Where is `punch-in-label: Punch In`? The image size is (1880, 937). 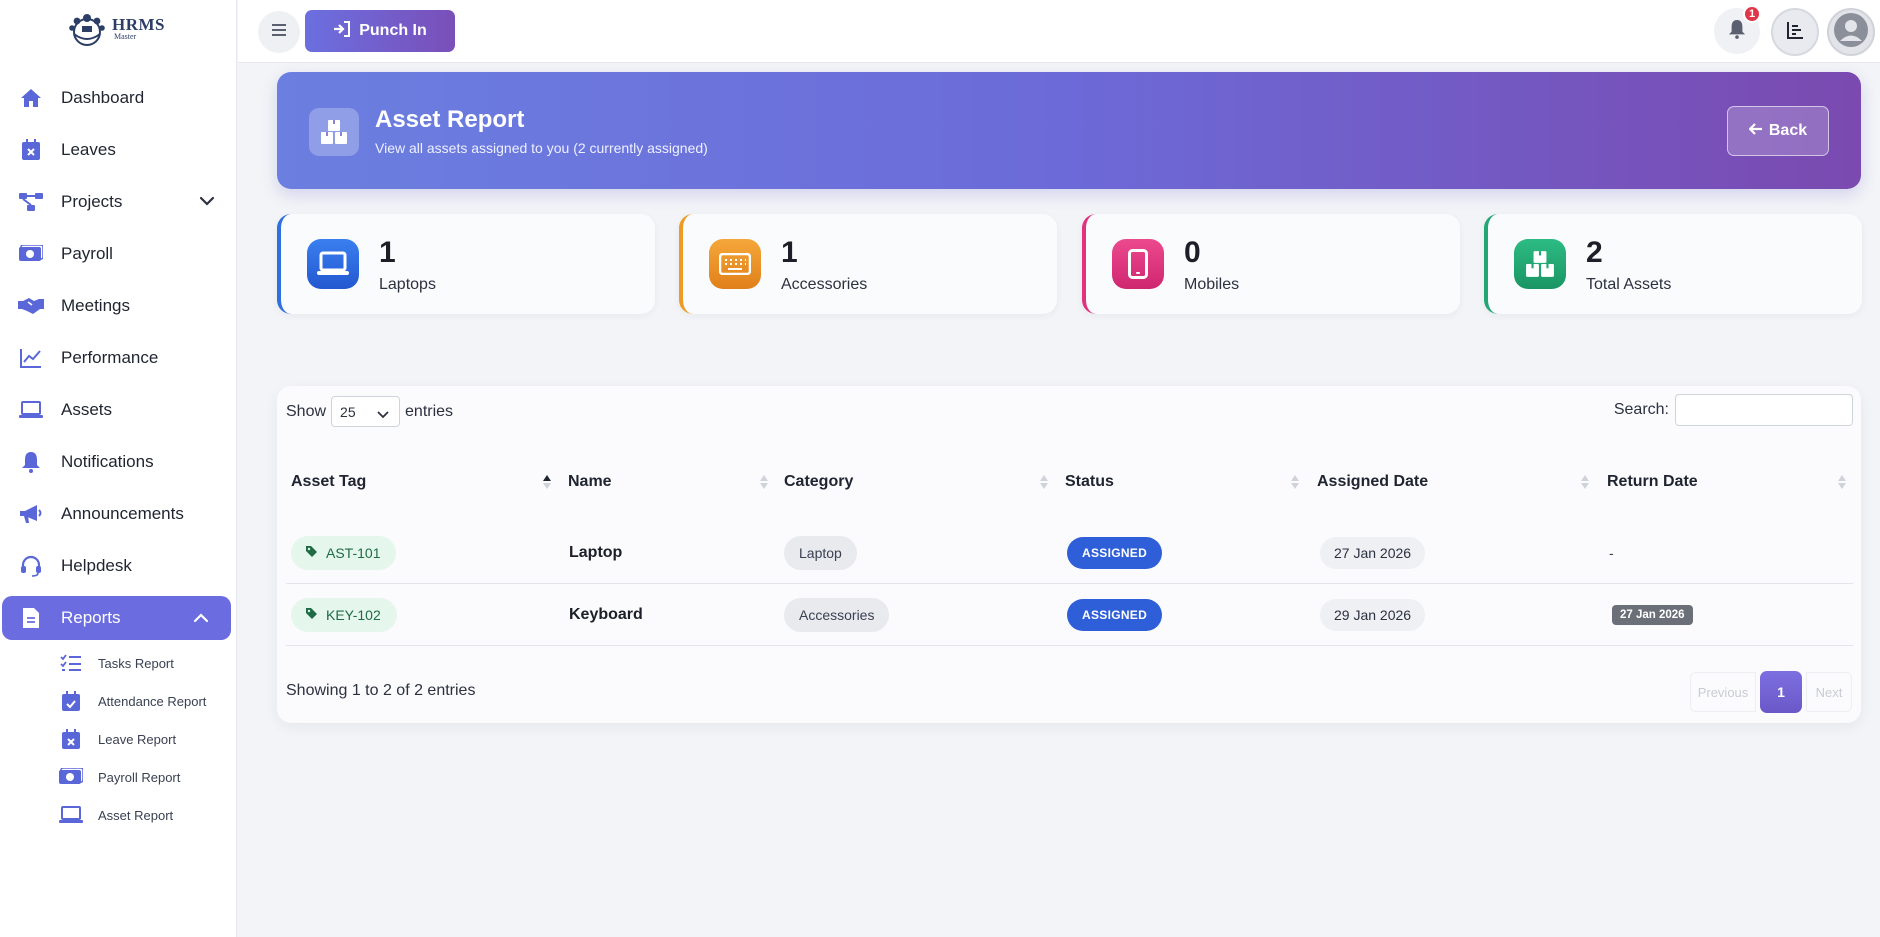
punch-in-label: Punch In is located at coordinates (393, 30).